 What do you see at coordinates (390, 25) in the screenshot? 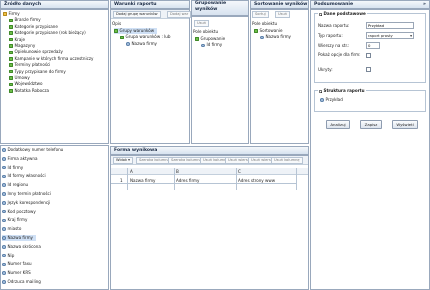
I see `report-name-input` at bounding box center [390, 25].